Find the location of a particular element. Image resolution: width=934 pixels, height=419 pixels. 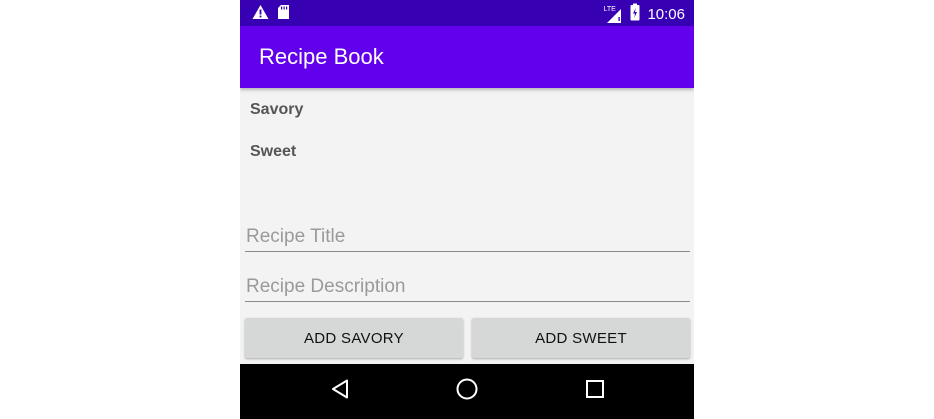

back-button is located at coordinates (341, 391).